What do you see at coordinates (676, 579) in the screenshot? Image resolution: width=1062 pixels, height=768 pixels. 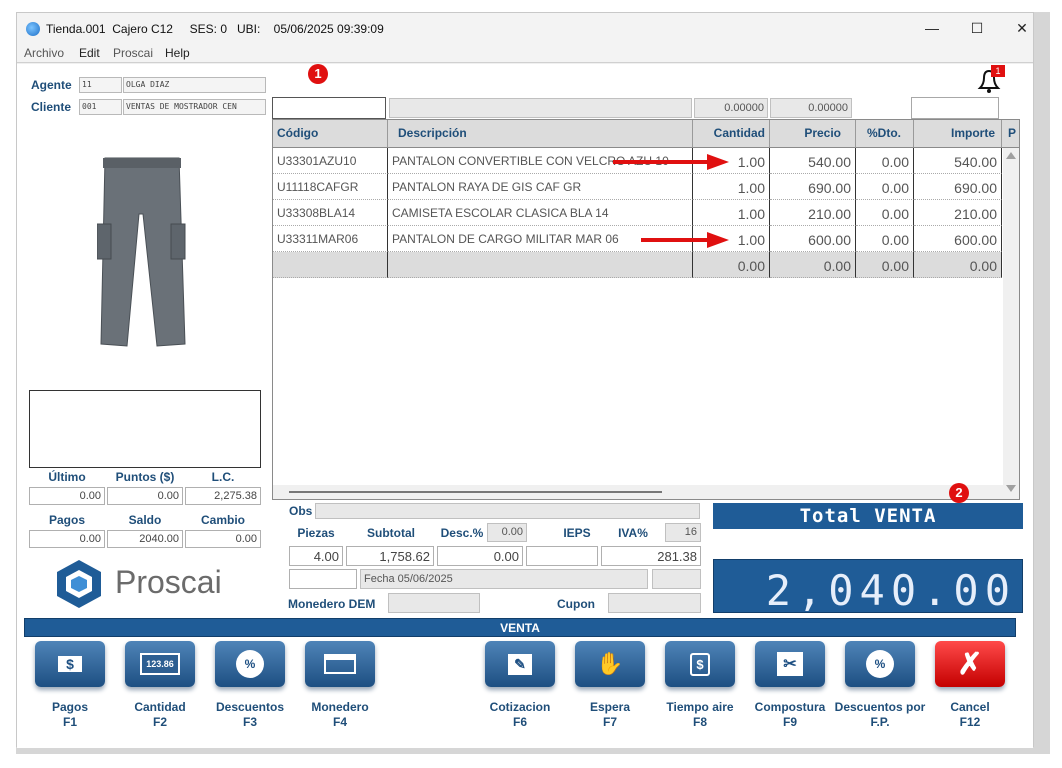 I see `blank-gray-field` at bounding box center [676, 579].